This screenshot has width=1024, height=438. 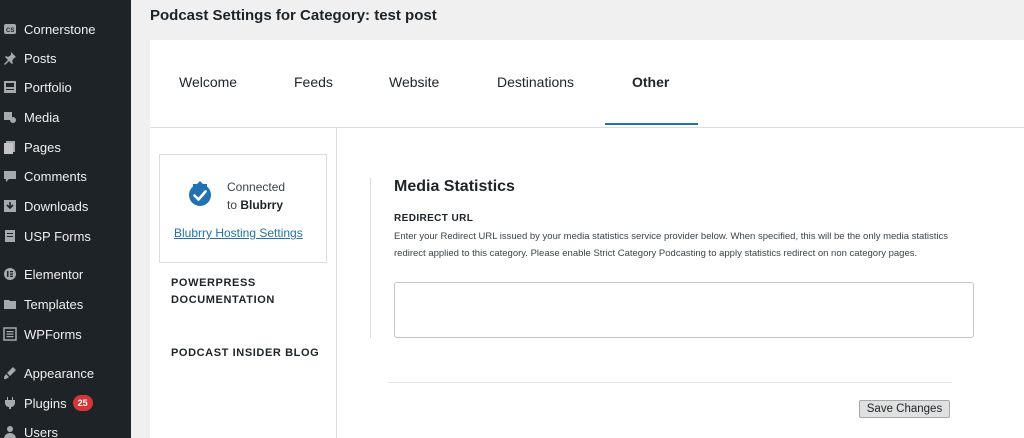 I want to click on svg-text: CS, so click(x=10, y=31).